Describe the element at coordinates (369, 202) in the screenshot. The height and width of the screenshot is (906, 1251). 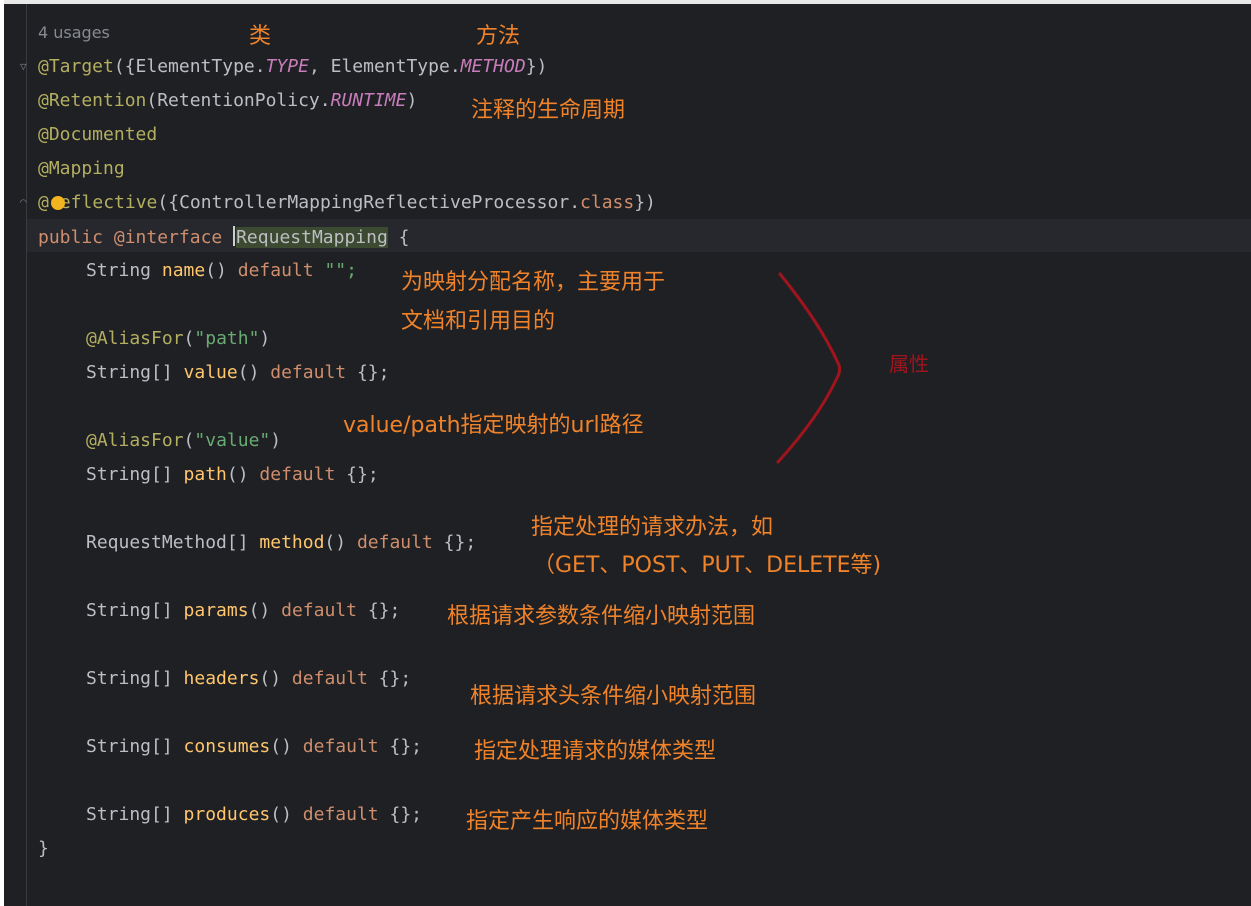
I see `reflective-args: ({ControllerMappingReflectiveProcessor.` at that location.